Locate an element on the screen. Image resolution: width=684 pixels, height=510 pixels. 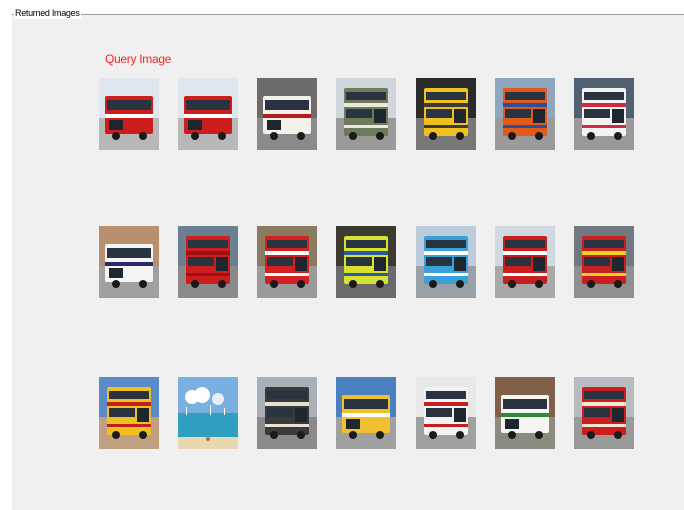
beach-photo is located at coordinates (208, 413).